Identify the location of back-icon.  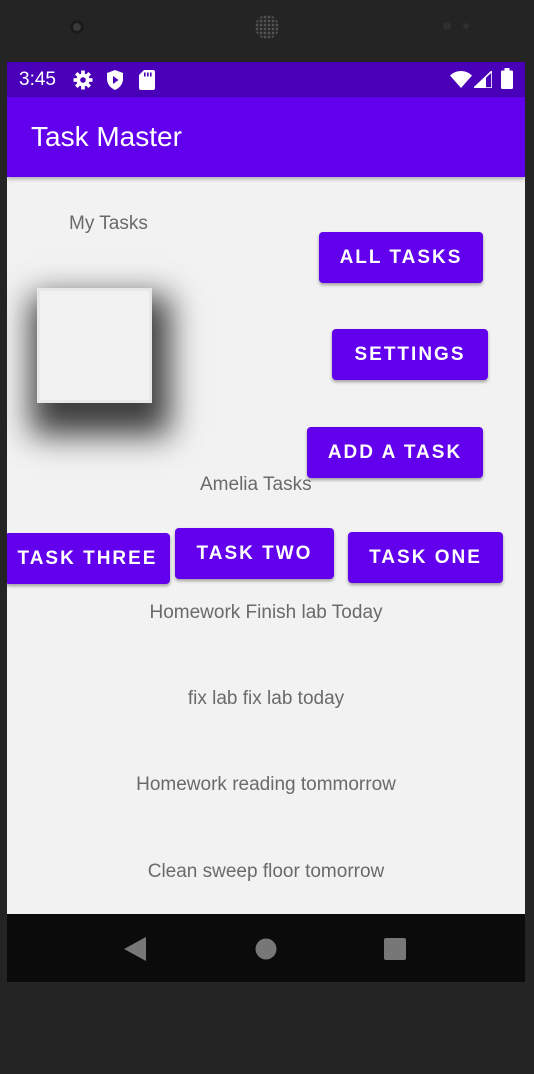
(135, 951).